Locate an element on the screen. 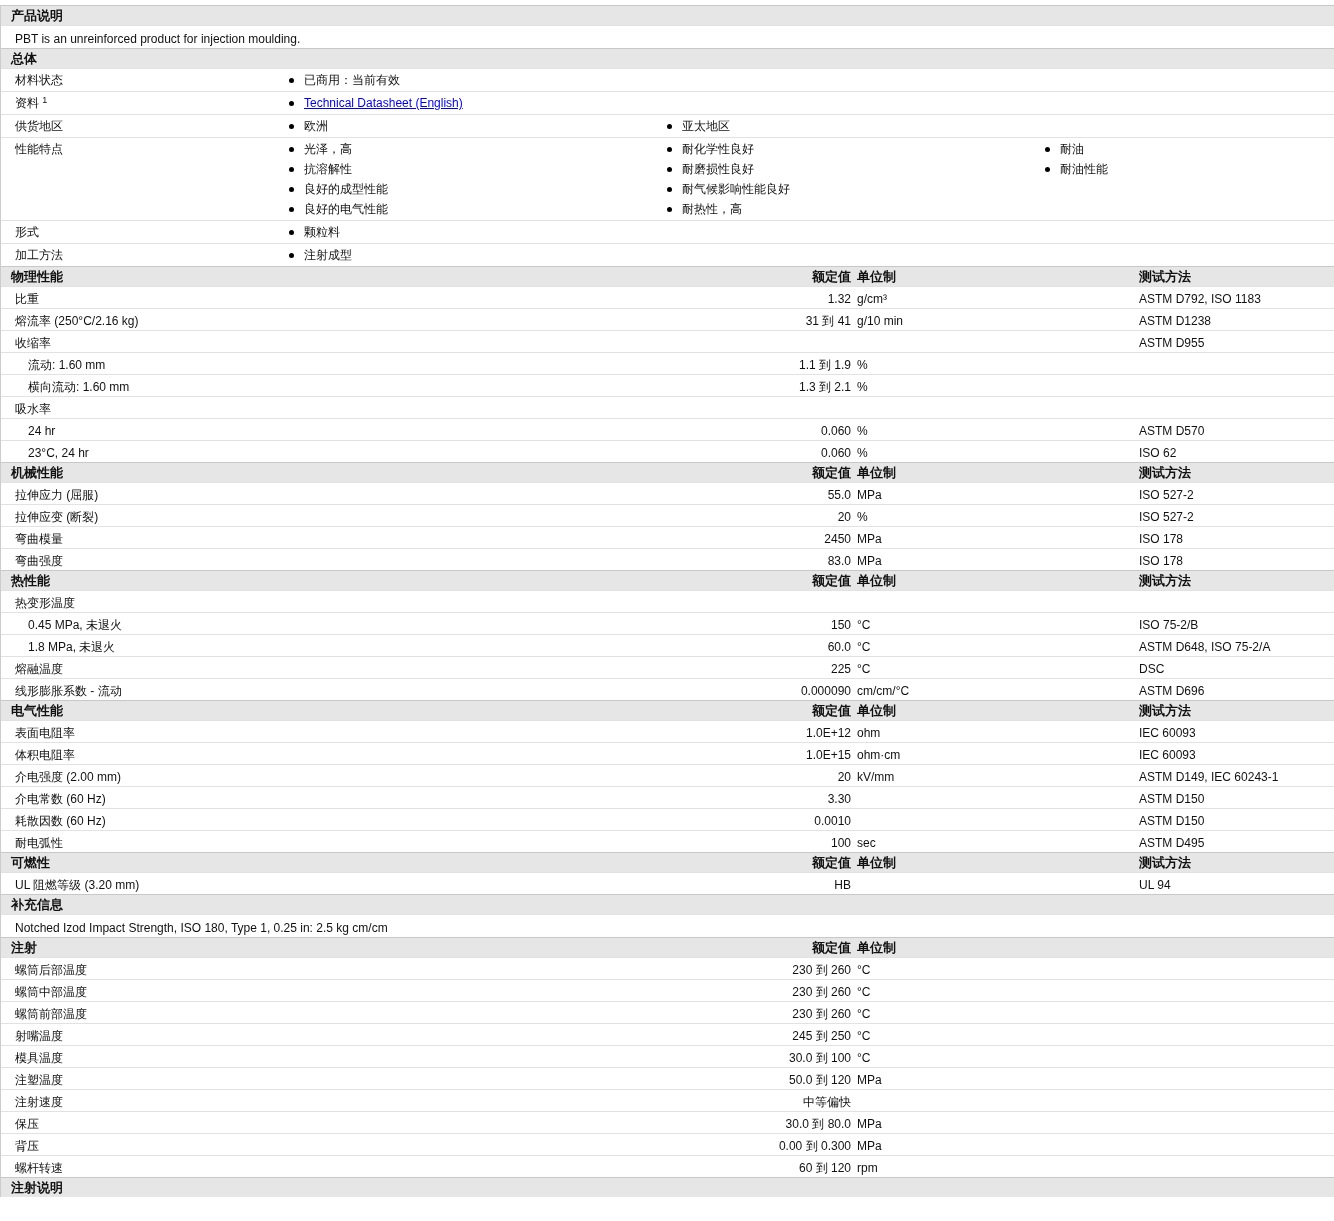 This screenshot has width=1334, height=1221. section-title: 产品说明 is located at coordinates (37, 16).